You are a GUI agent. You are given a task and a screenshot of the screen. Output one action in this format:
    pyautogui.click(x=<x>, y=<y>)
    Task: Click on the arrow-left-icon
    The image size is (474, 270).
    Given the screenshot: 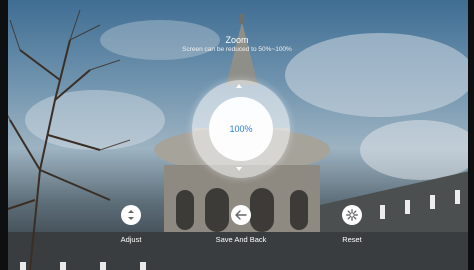 What is the action you would take?
    pyautogui.click(x=241, y=215)
    